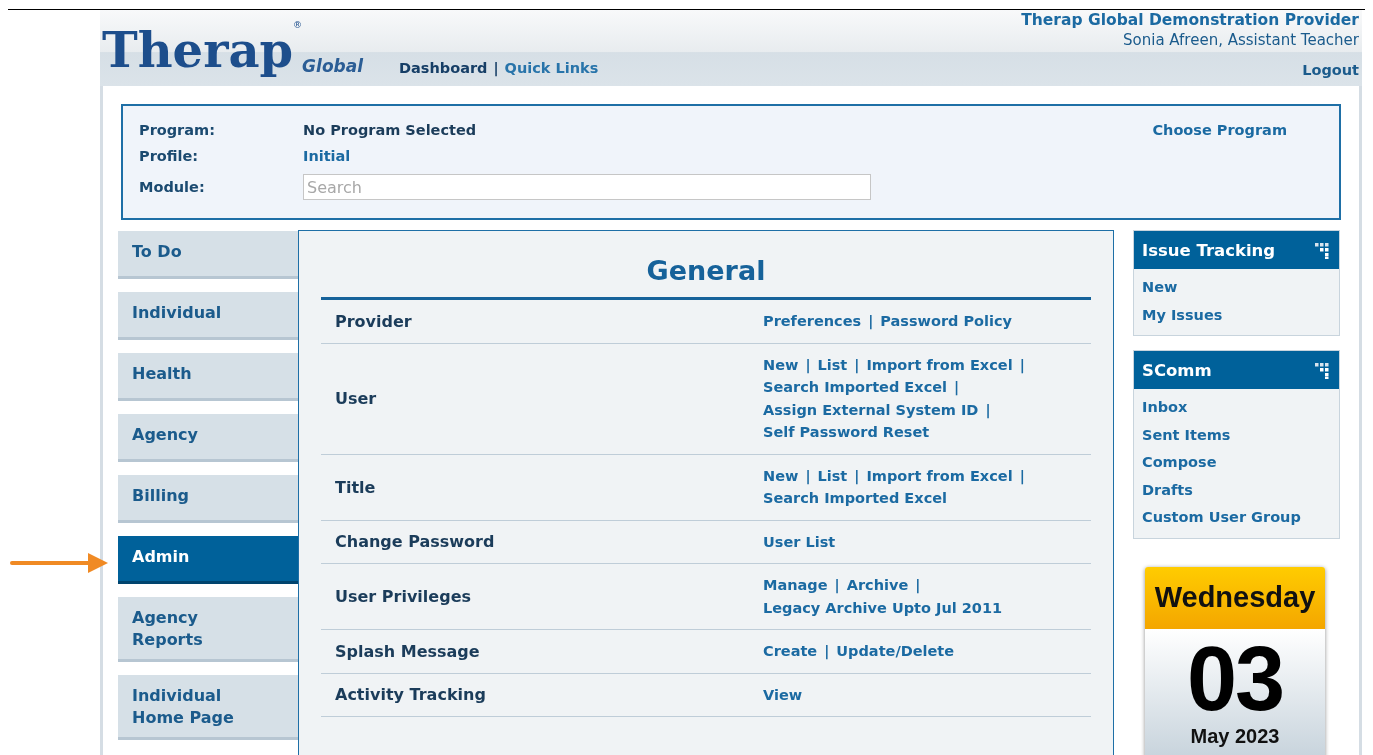 The width and height of the screenshot is (1373, 755). I want to click on menu-link: Assign External System ID, so click(871, 409).